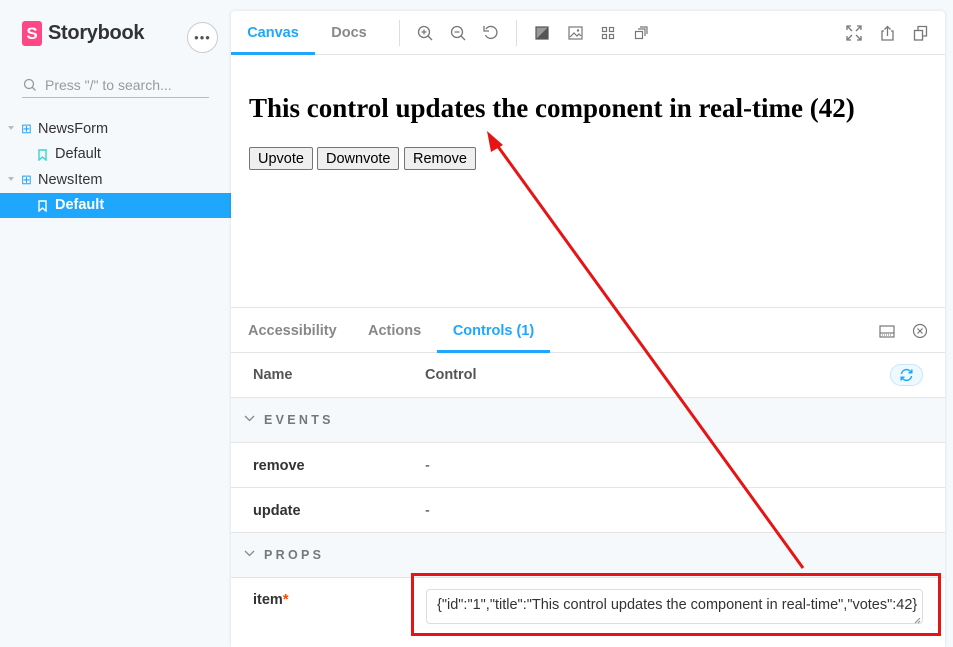 The height and width of the screenshot is (647, 953). I want to click on upvote-button: Upvote, so click(281, 158).